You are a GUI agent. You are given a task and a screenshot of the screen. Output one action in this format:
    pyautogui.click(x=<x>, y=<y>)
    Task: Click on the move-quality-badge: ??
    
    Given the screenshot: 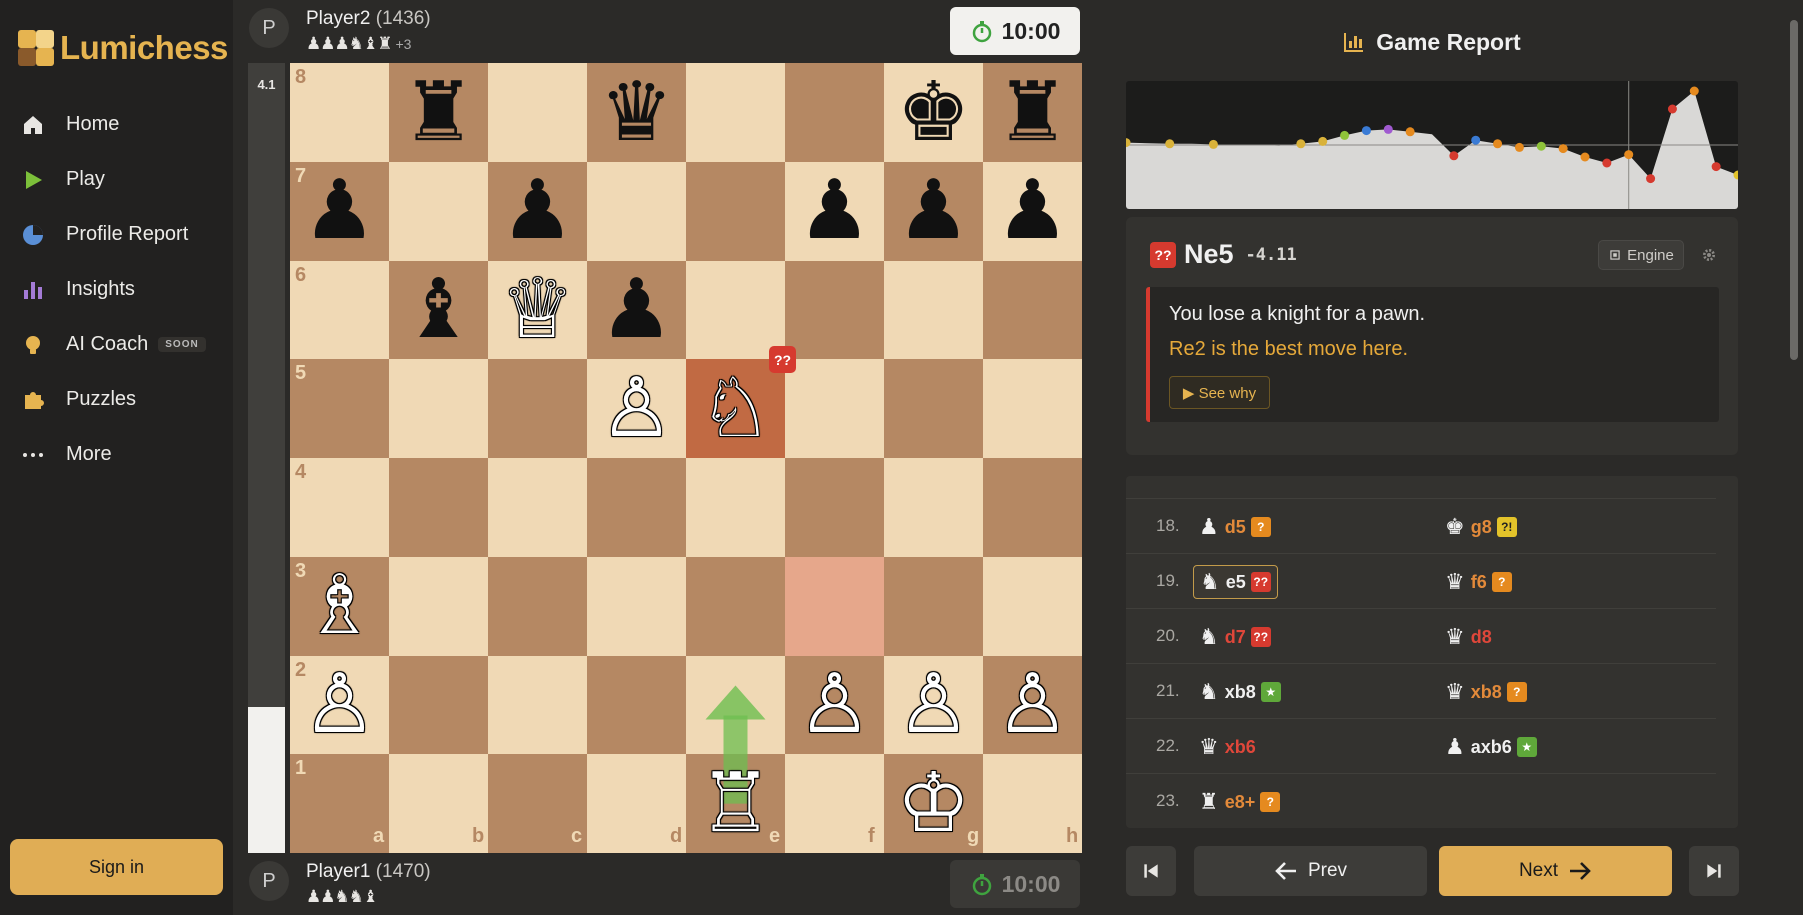 What is the action you would take?
    pyautogui.click(x=1260, y=582)
    